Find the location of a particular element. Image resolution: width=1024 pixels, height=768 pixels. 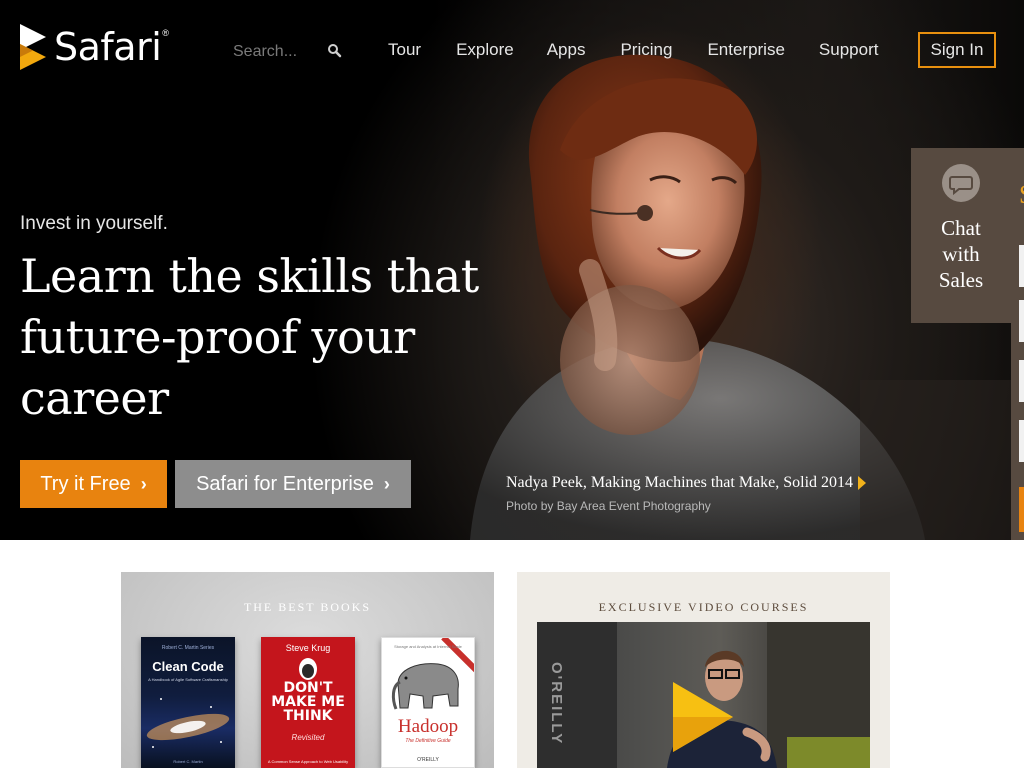

nav-support: Support is located at coordinates (849, 50).